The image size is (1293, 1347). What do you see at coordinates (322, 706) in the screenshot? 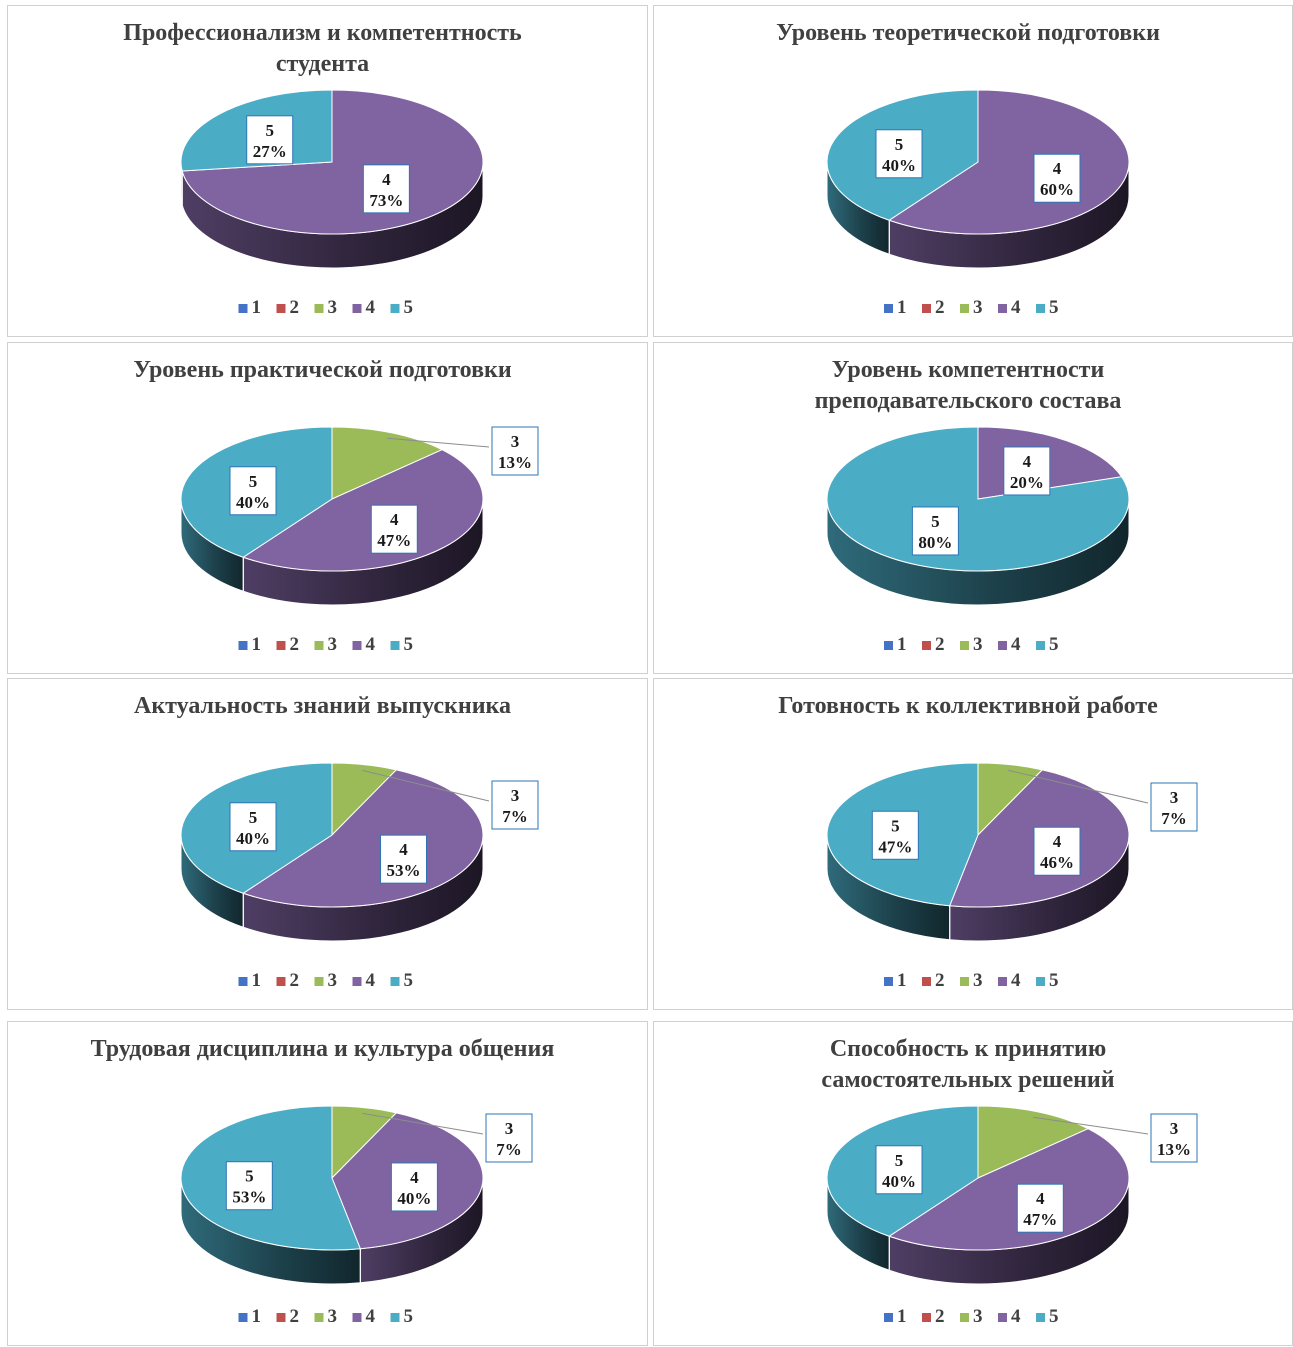
I see `chart-title: Актуальность знаний выпускника` at bounding box center [322, 706].